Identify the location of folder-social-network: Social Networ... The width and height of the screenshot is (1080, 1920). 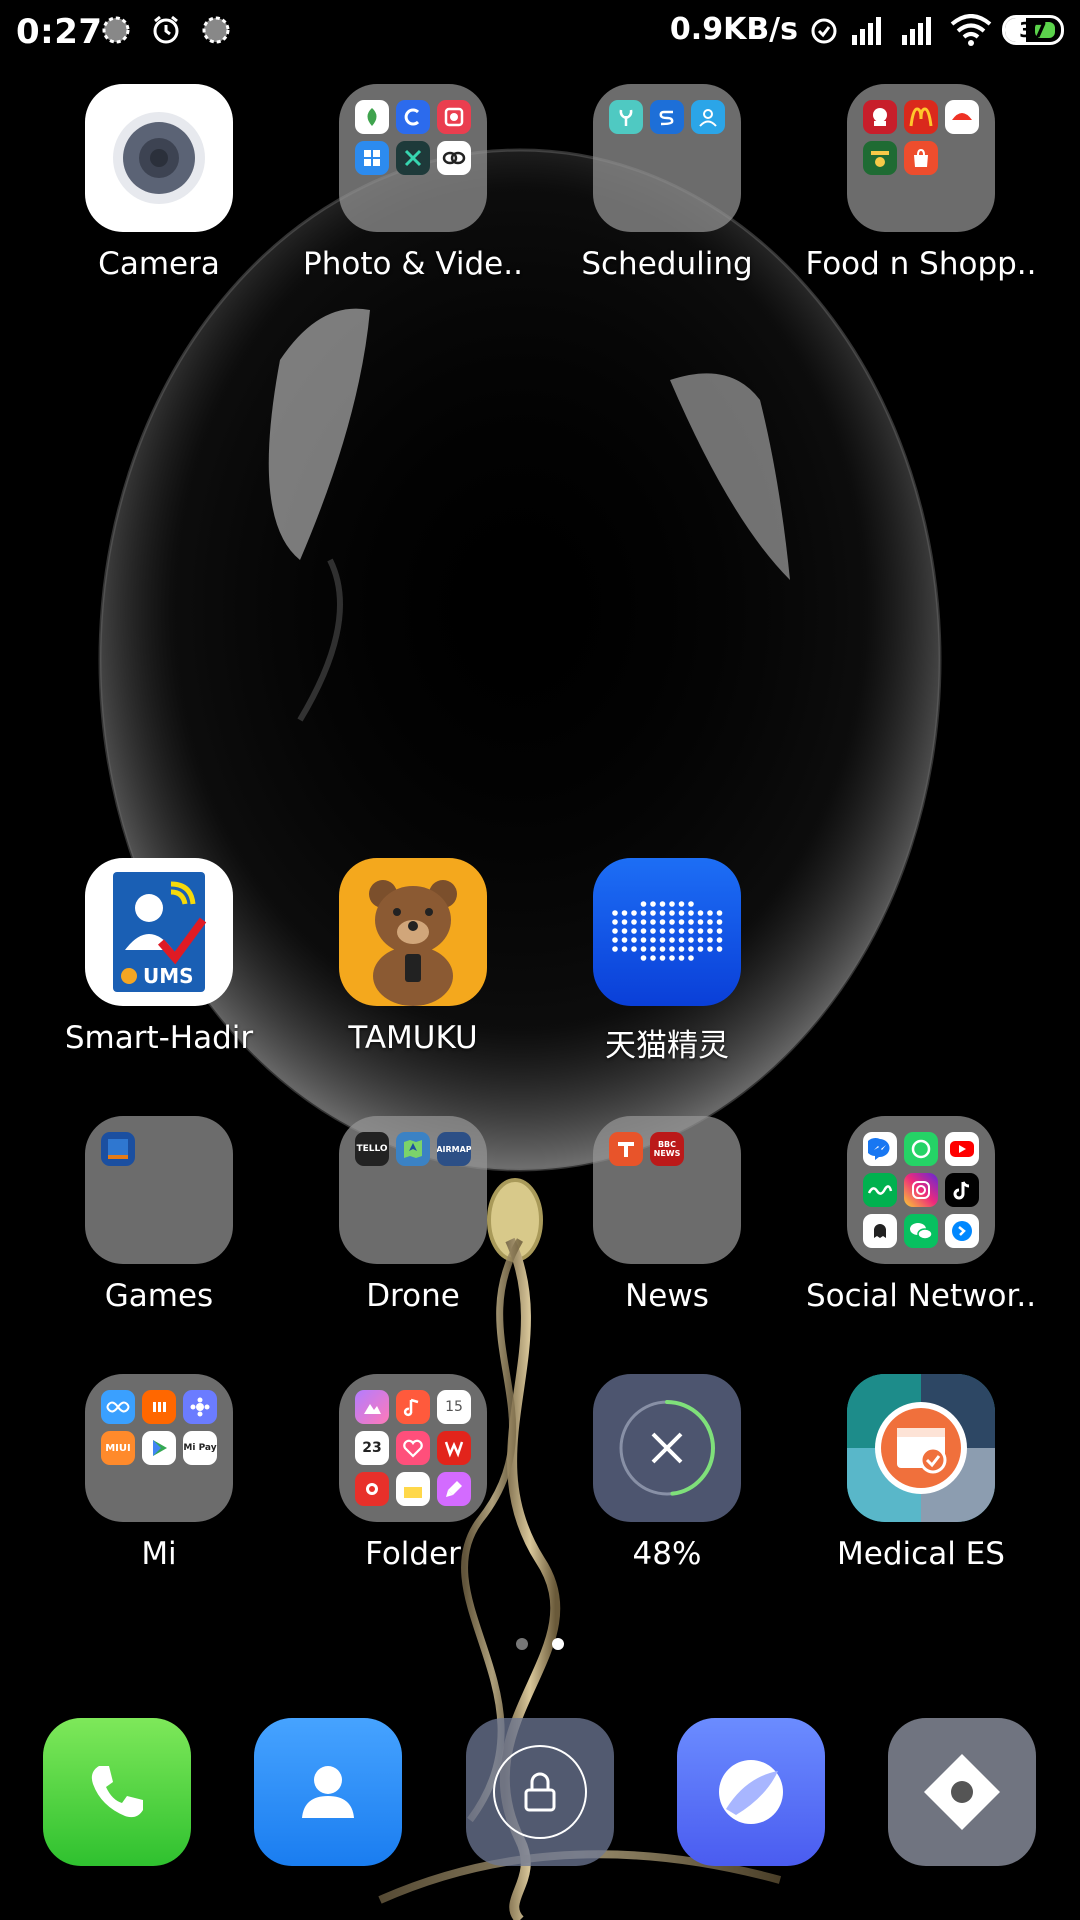
(921, 1215).